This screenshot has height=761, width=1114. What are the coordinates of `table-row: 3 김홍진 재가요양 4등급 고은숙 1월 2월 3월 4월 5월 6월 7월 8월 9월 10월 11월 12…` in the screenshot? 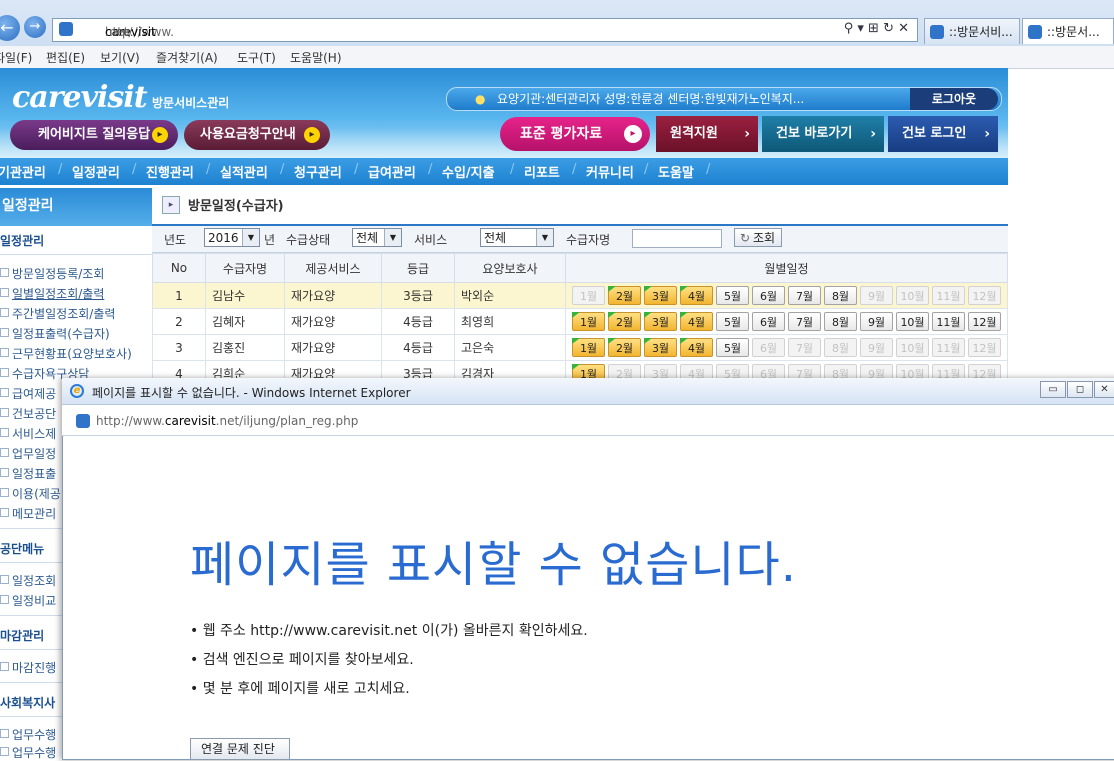 It's located at (580, 347).